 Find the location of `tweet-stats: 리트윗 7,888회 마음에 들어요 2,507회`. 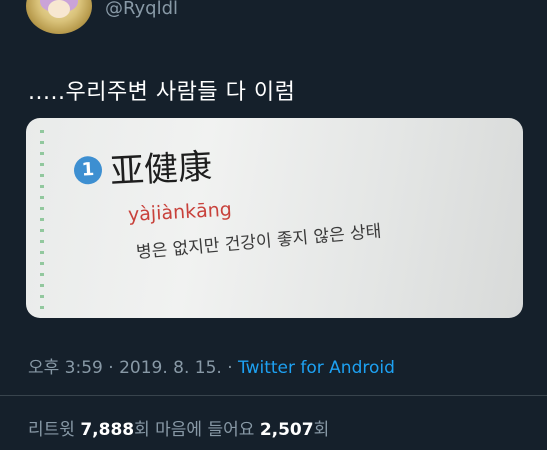

tweet-stats: 리트윗 7,888회 마음에 들어요 2,507회 is located at coordinates (178, 427).